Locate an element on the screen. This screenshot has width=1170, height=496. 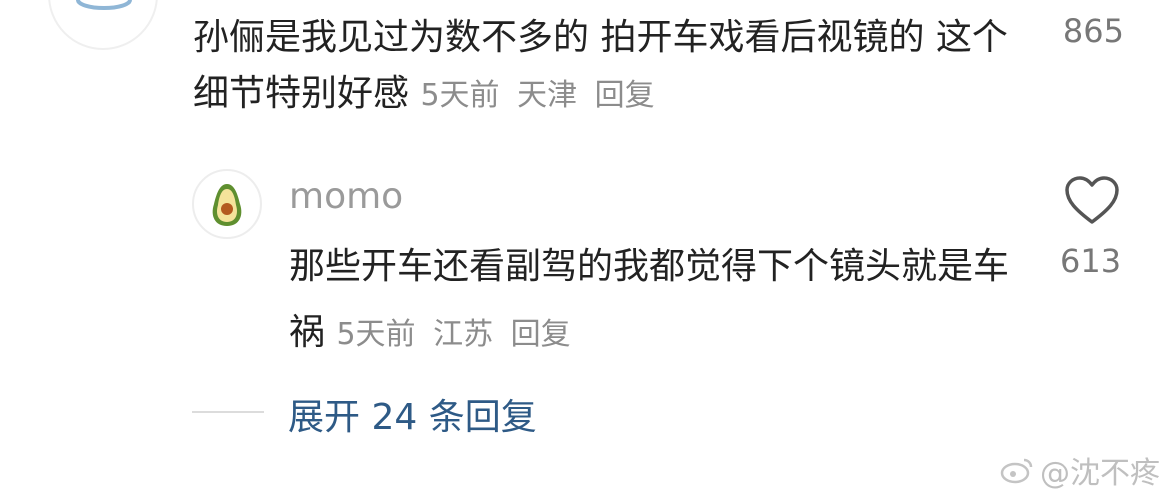
avatar is located at coordinates (103, 25).